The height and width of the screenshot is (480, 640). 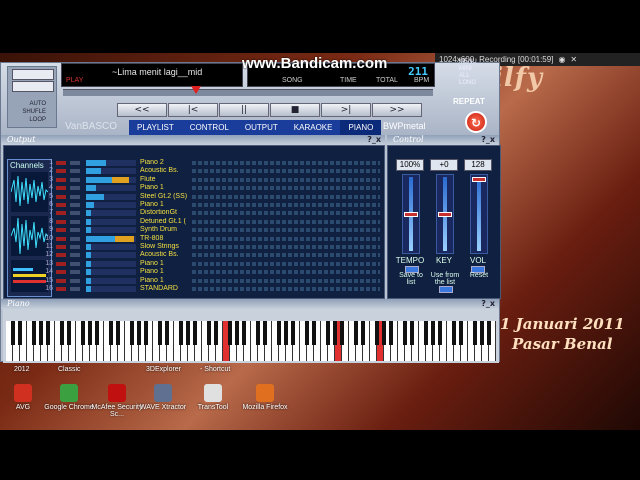 What do you see at coordinates (479, 179) in the screenshot?
I see `vol-slider-knob` at bounding box center [479, 179].